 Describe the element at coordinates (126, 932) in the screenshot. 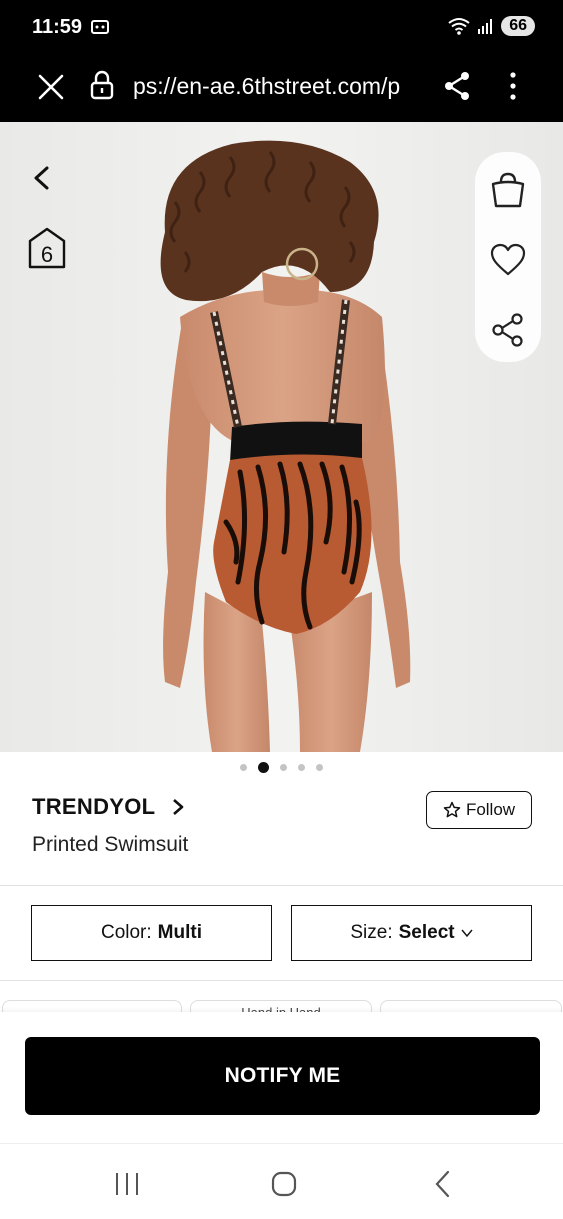

I see `color-label: Color:` at that location.